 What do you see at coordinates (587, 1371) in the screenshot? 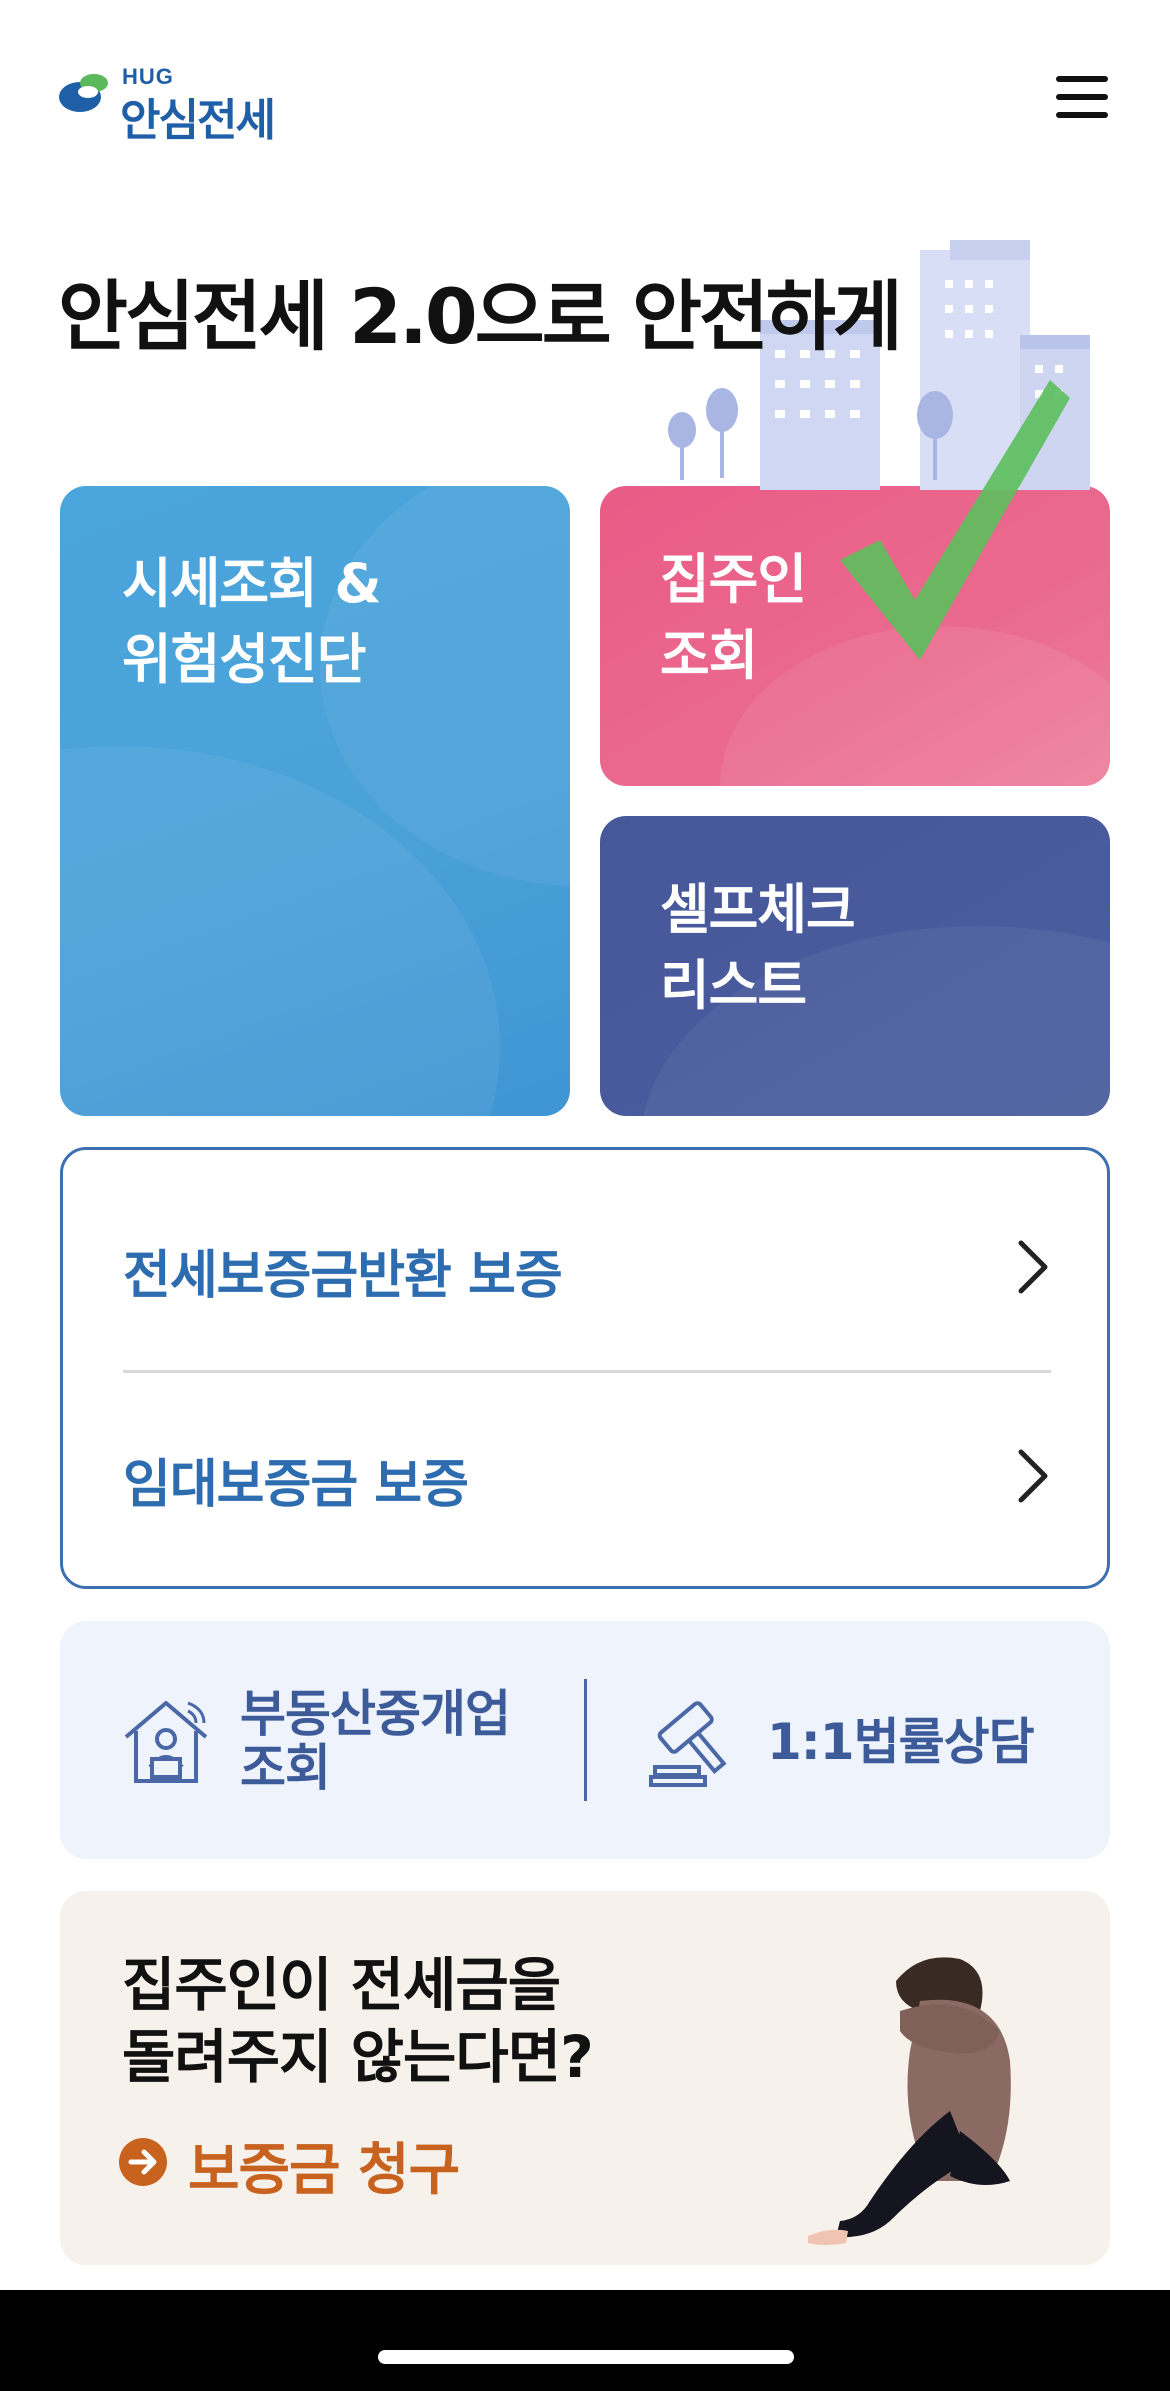
I see `divider` at bounding box center [587, 1371].